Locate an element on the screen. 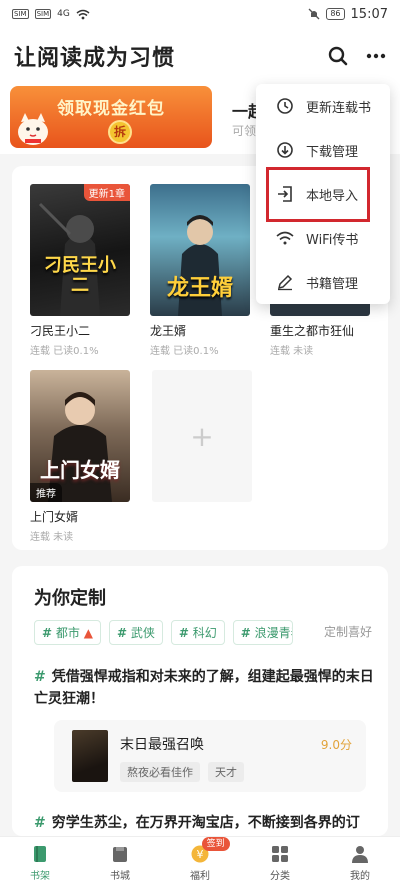 This screenshot has height=888, width=400. recommended-book-title: 末日最强召唤 is located at coordinates (162, 745).